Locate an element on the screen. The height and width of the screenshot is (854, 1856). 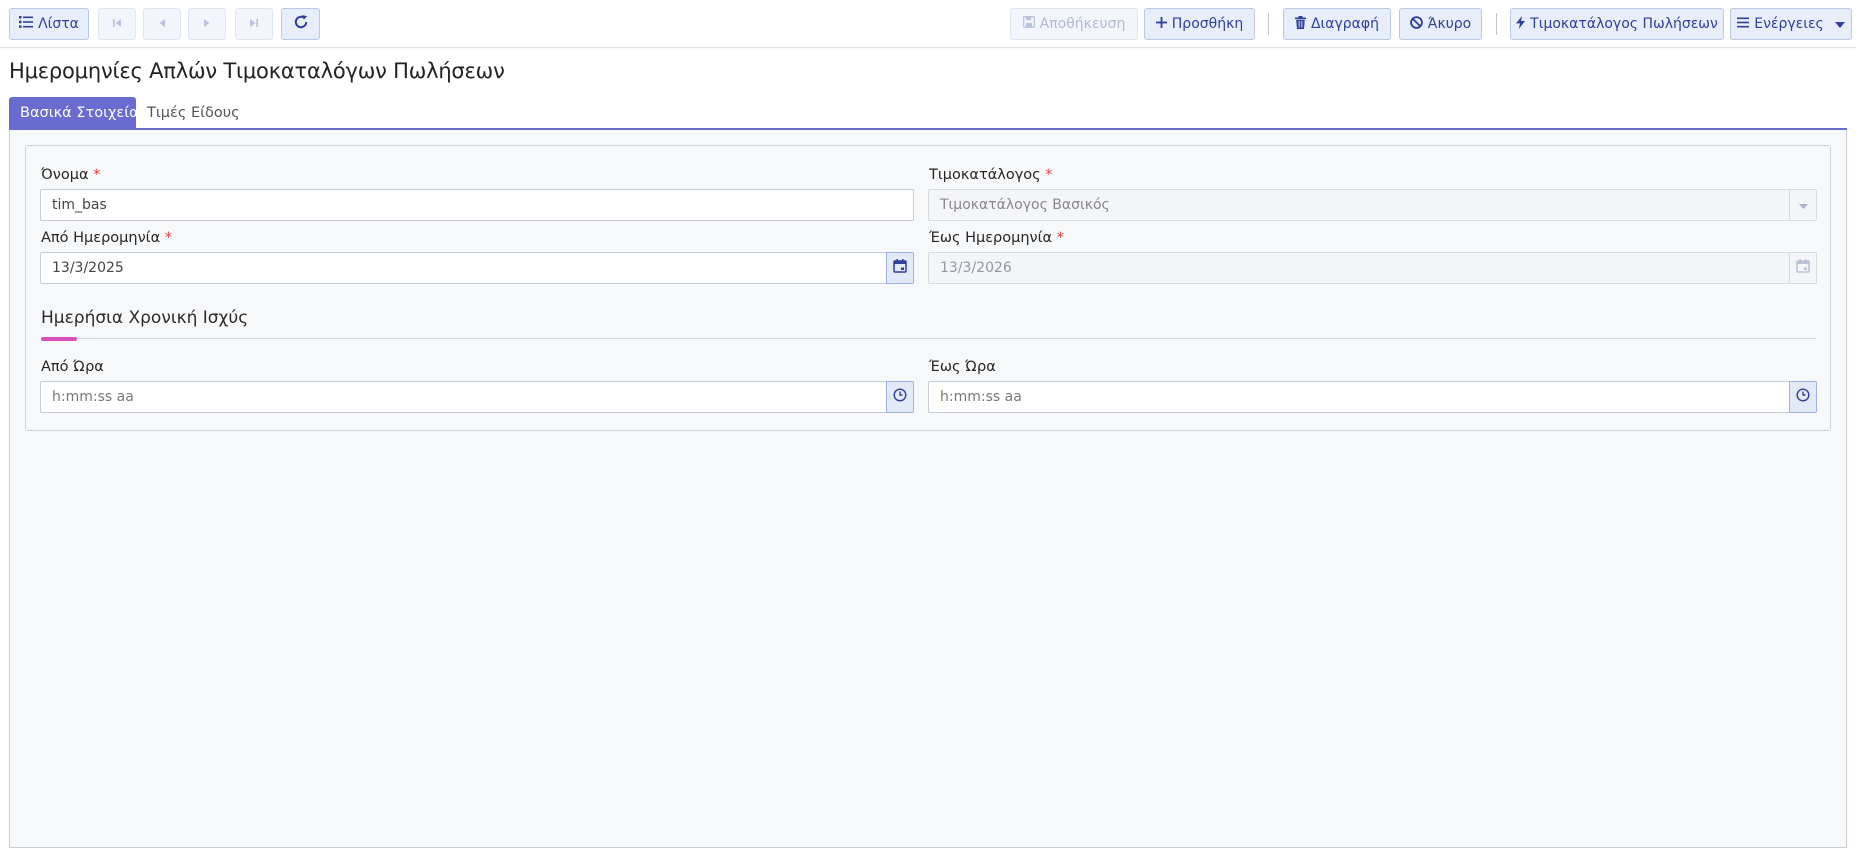
save-button-label: Αποθήκευση is located at coordinates (1082, 24).